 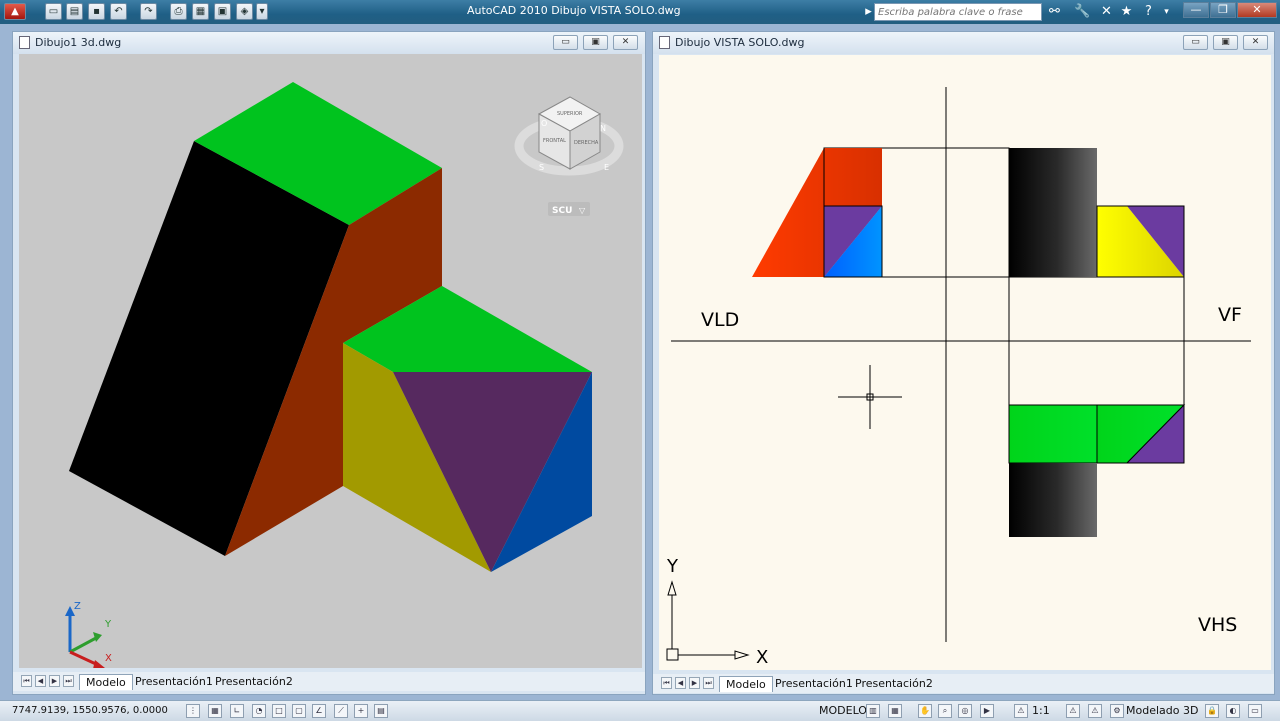 I want to click on ucs-menu-label: SCU, so click(x=562, y=211).